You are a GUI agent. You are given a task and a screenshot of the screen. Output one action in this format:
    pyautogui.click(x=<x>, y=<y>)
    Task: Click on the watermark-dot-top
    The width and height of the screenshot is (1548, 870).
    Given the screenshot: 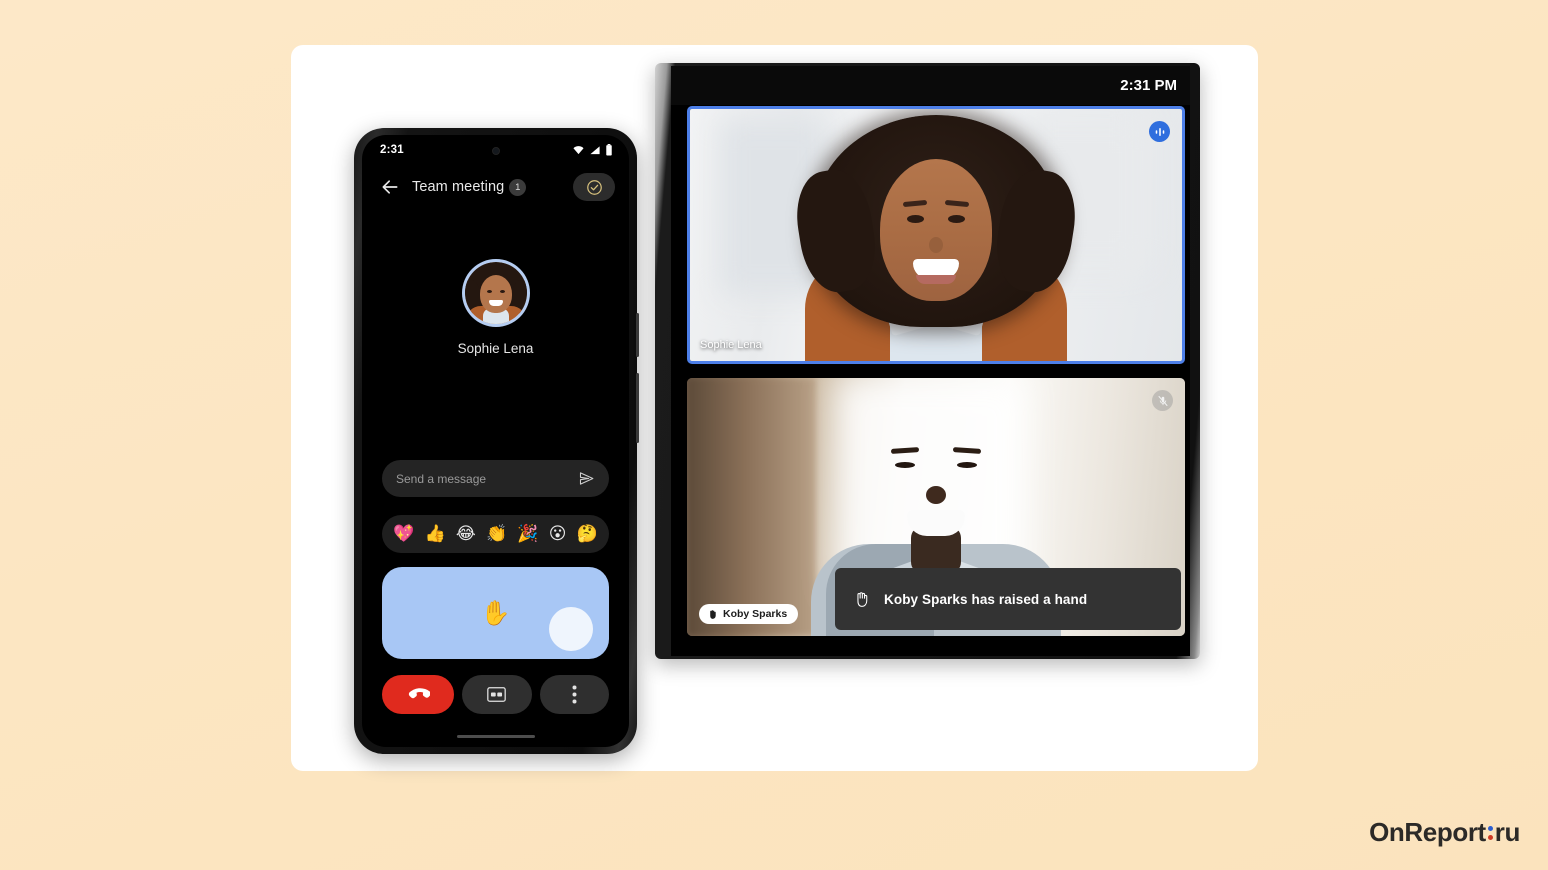 What is the action you would take?
    pyautogui.click(x=1490, y=828)
    